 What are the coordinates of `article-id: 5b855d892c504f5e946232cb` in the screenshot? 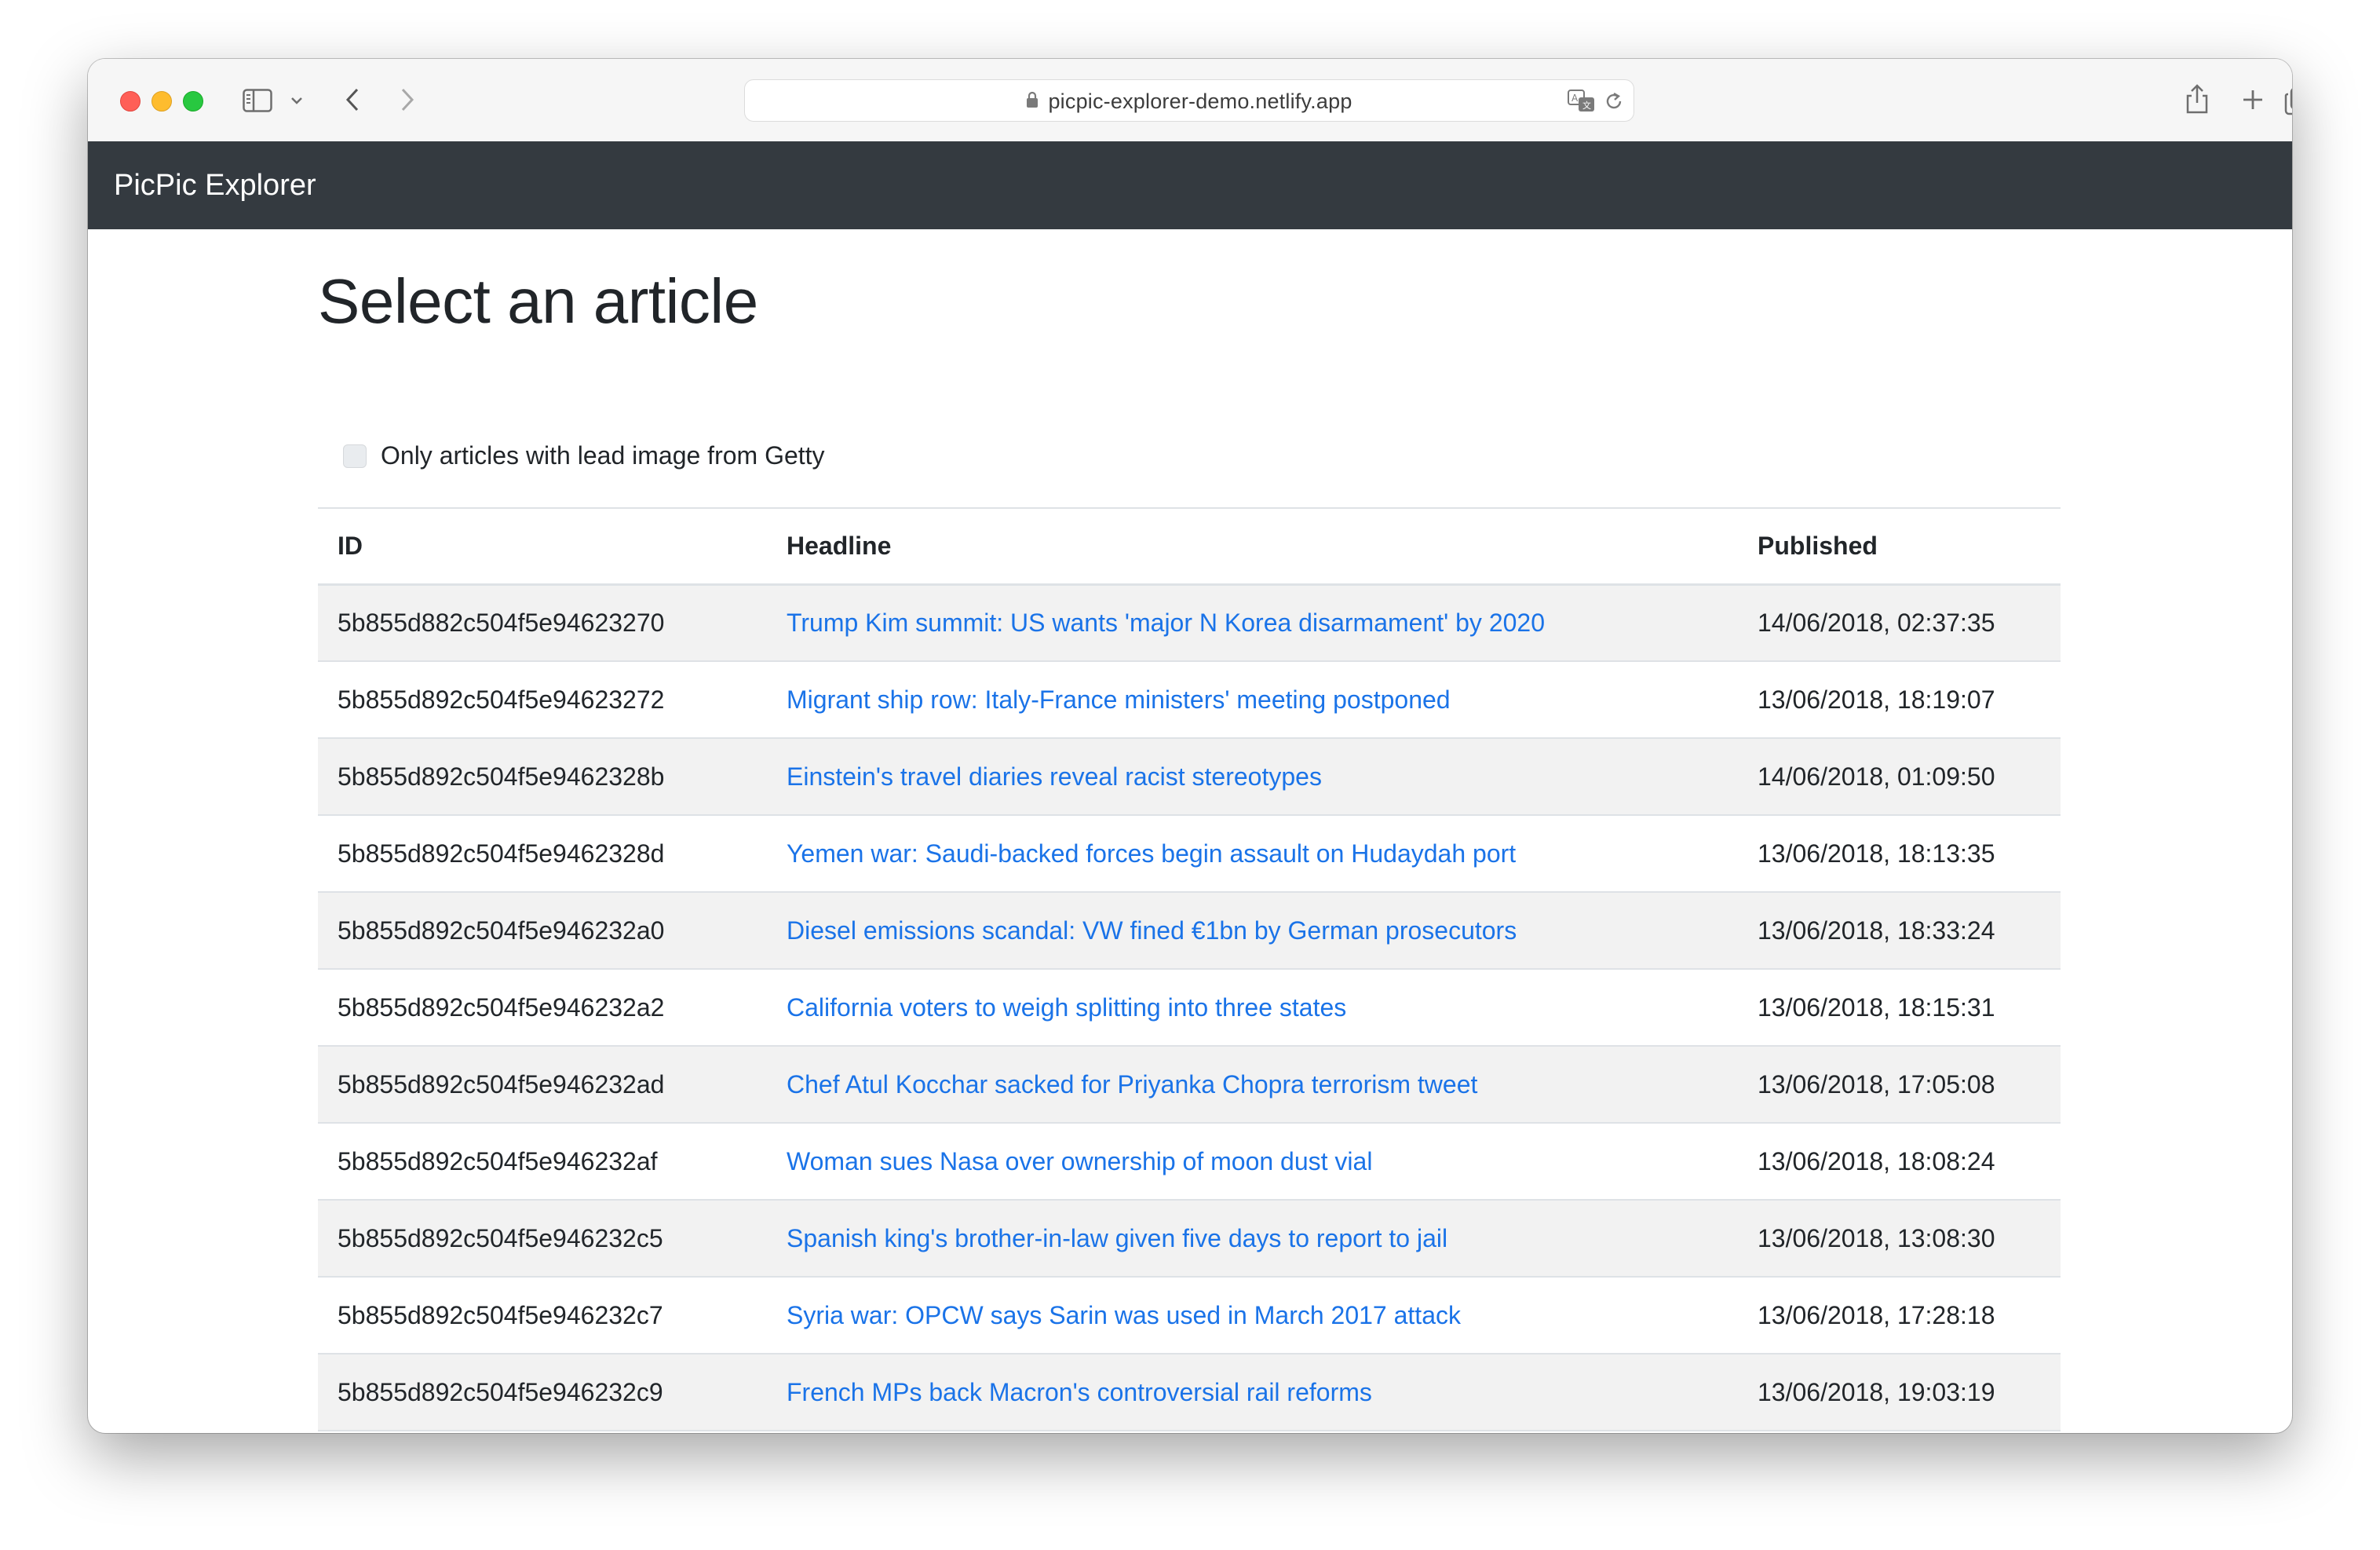 It's located at (542, 1432).